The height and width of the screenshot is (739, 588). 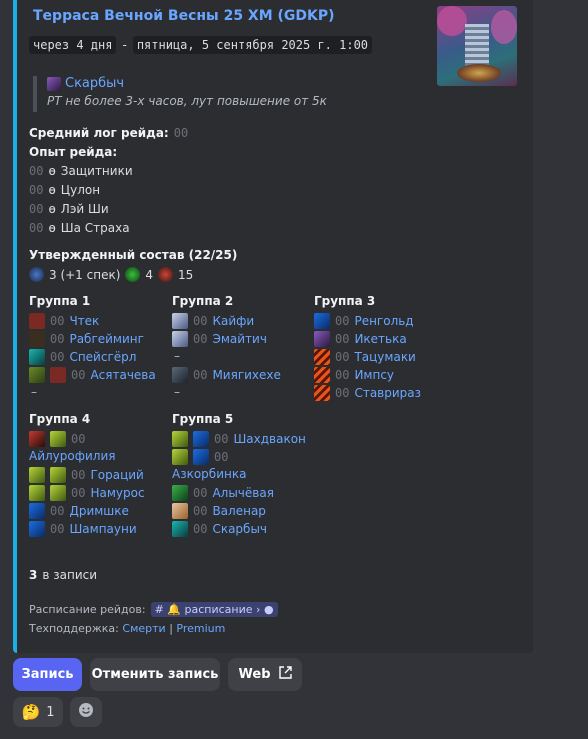 I want to click on support-label: Техподдержка:, so click(x=74, y=628).